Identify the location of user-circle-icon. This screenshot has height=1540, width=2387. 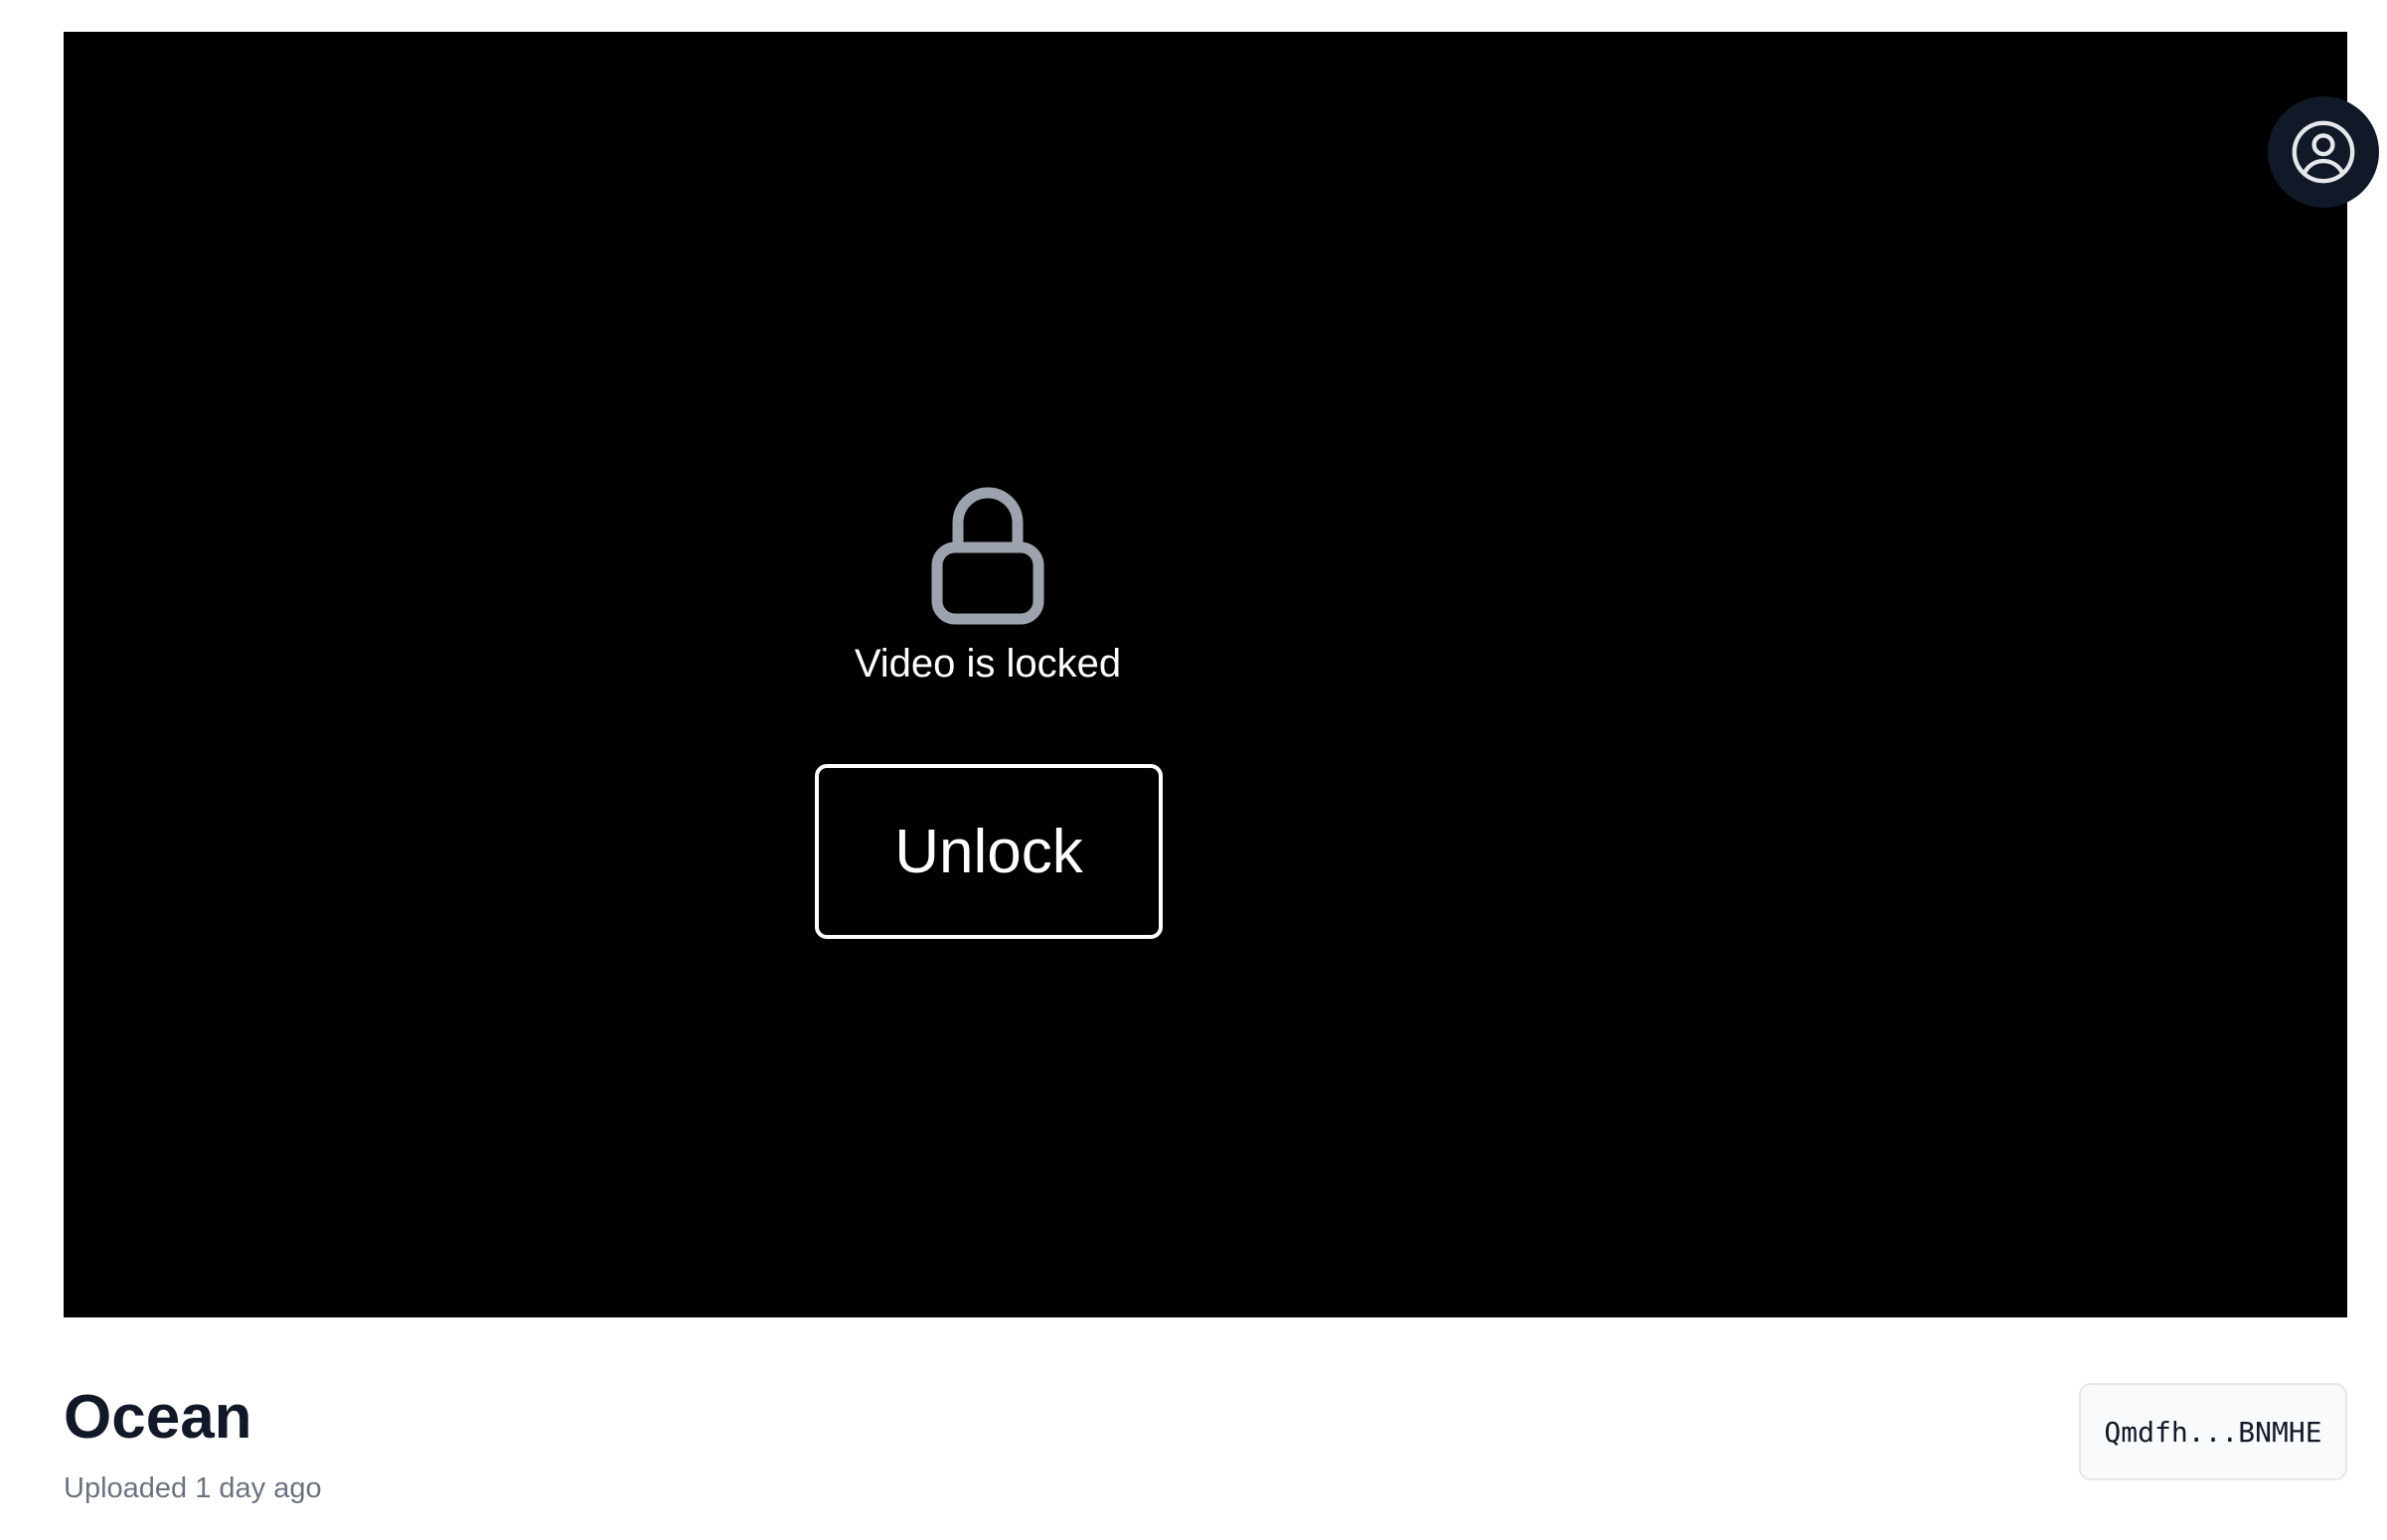
(2323, 152).